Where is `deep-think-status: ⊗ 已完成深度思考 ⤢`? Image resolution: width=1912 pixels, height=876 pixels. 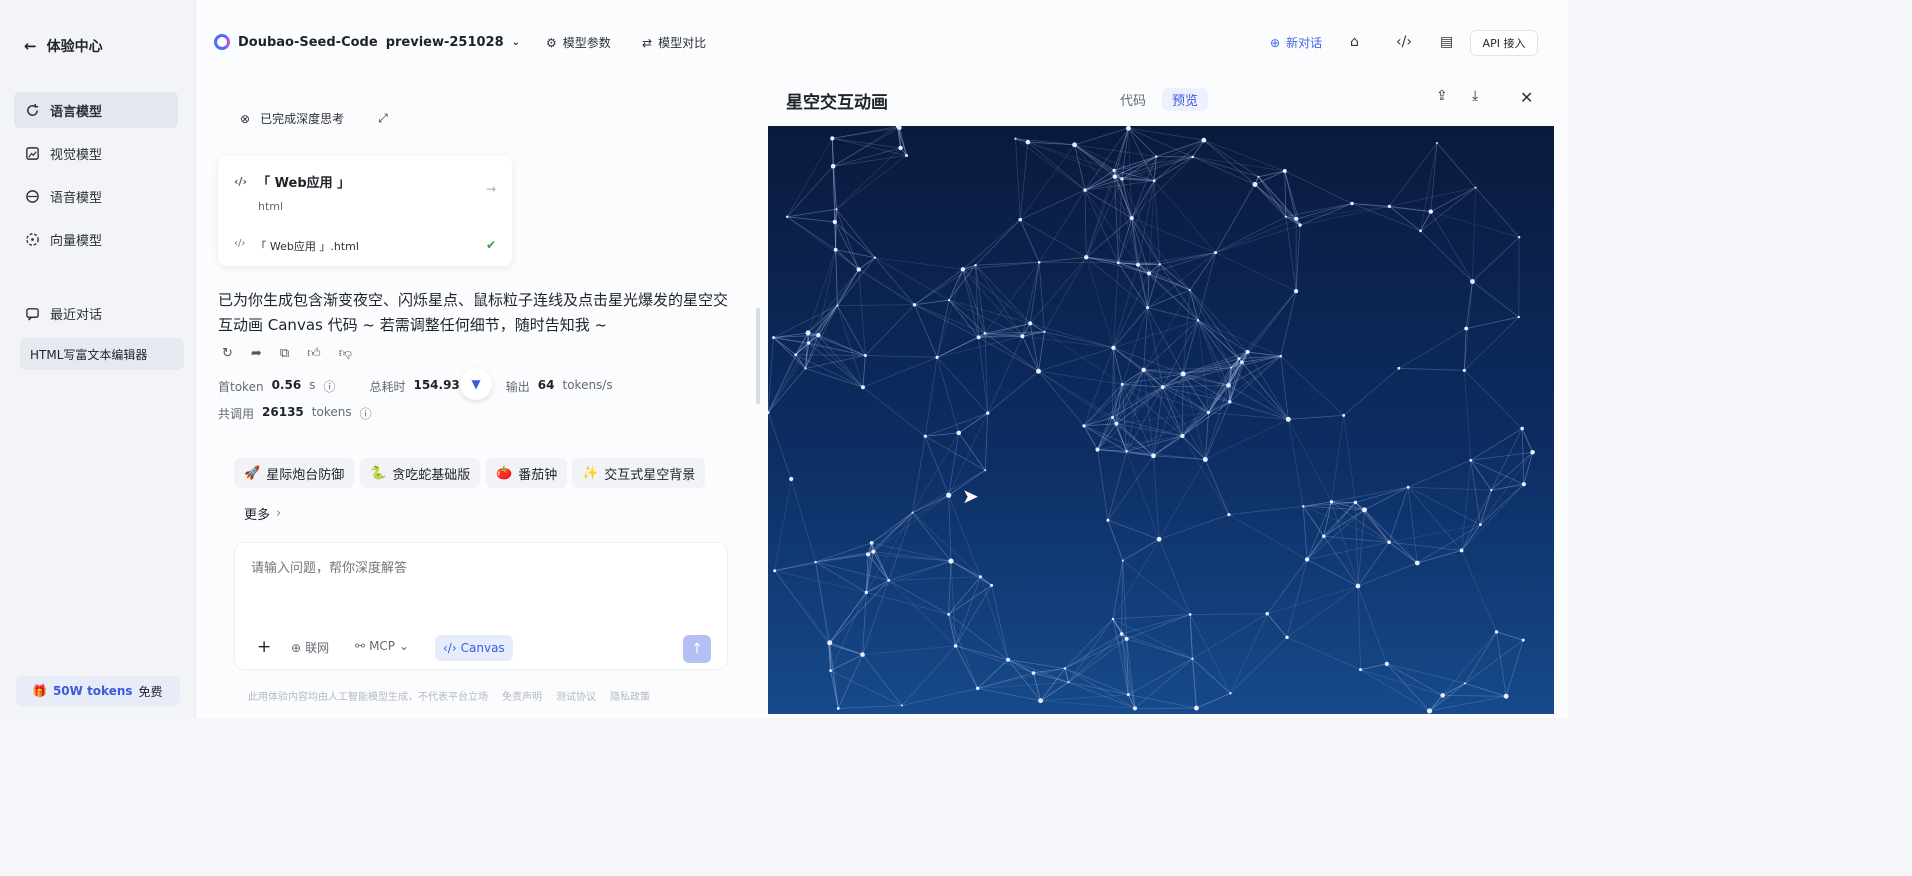
deep-think-status: ⊗ 已完成深度思考 ⤢ is located at coordinates (314, 118).